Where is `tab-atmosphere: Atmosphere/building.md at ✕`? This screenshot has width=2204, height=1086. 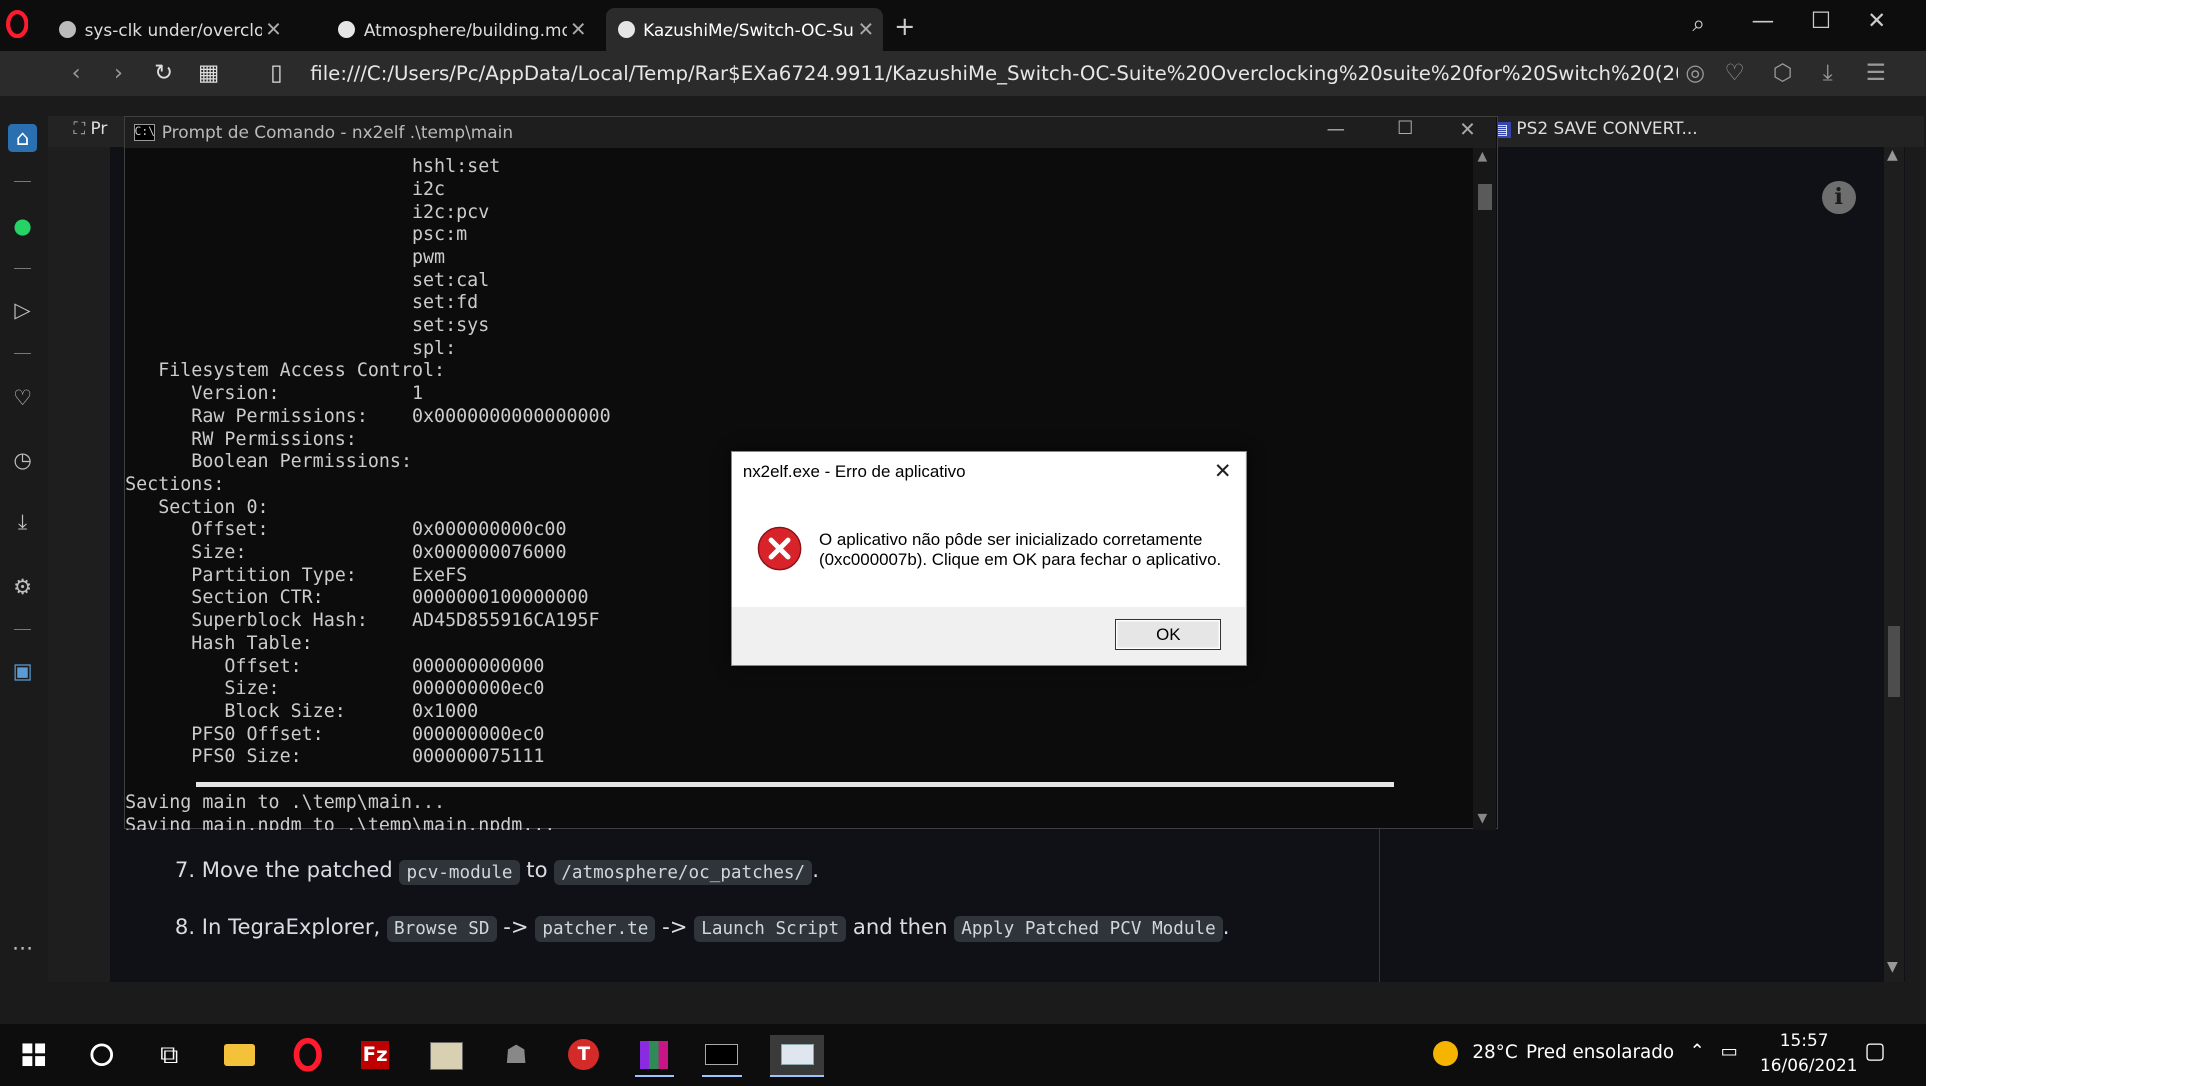
tab-atmosphere: Atmosphere/building.md at ✕ is located at coordinates (461, 29).